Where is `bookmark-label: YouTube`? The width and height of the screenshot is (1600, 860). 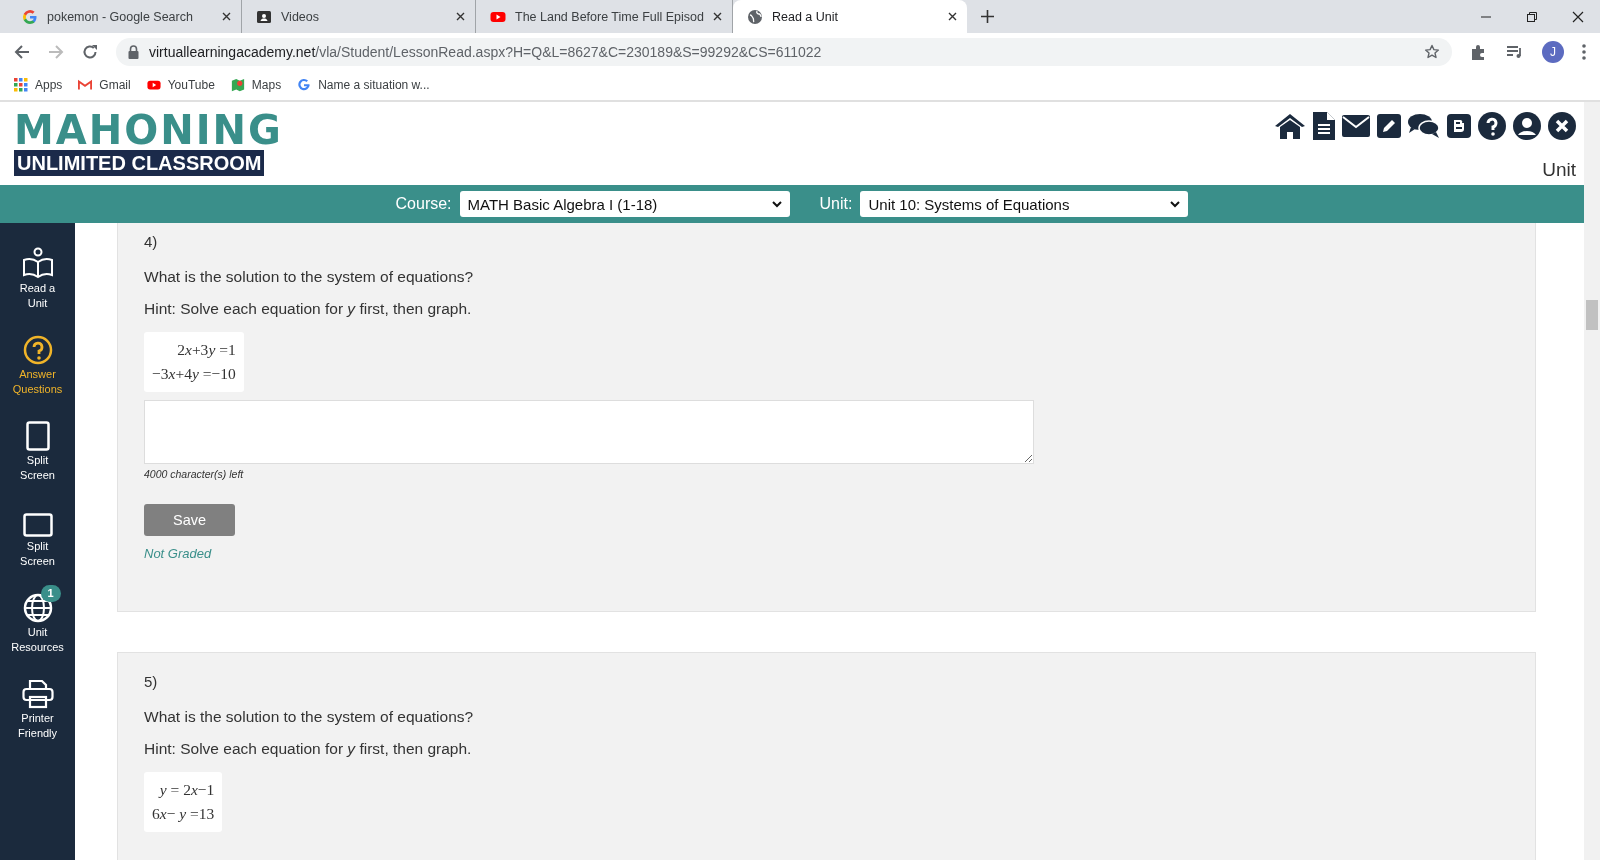
bookmark-label: YouTube is located at coordinates (191, 85).